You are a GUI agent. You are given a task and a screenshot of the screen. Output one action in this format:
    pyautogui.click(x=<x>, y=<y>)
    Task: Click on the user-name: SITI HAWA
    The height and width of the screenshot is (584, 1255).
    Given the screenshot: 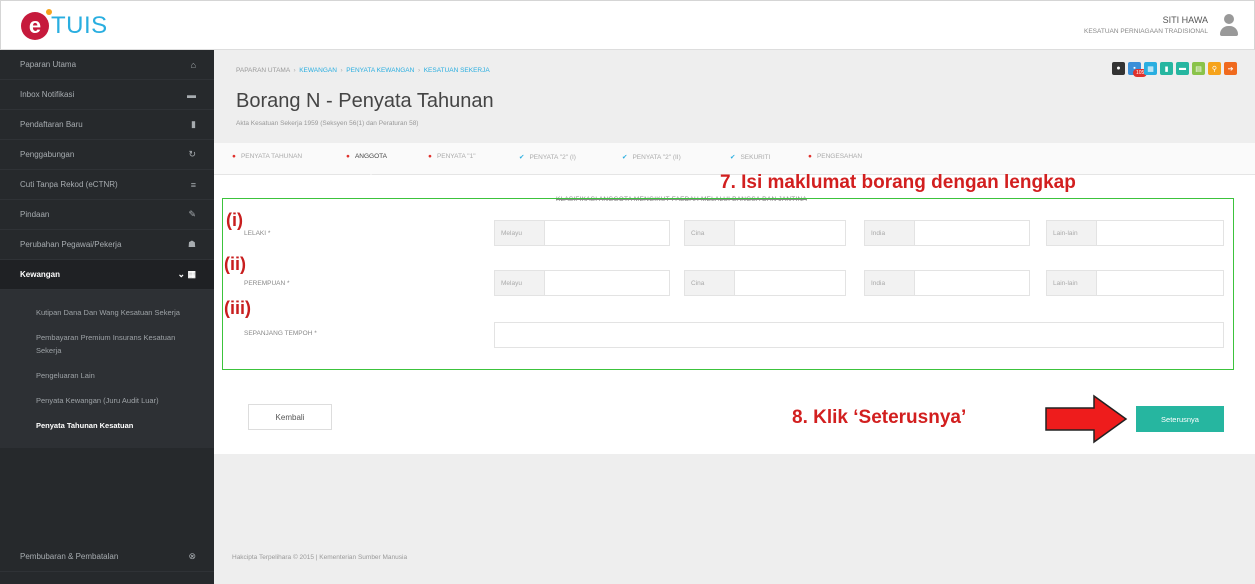 What is the action you would take?
    pyautogui.click(x=1185, y=20)
    